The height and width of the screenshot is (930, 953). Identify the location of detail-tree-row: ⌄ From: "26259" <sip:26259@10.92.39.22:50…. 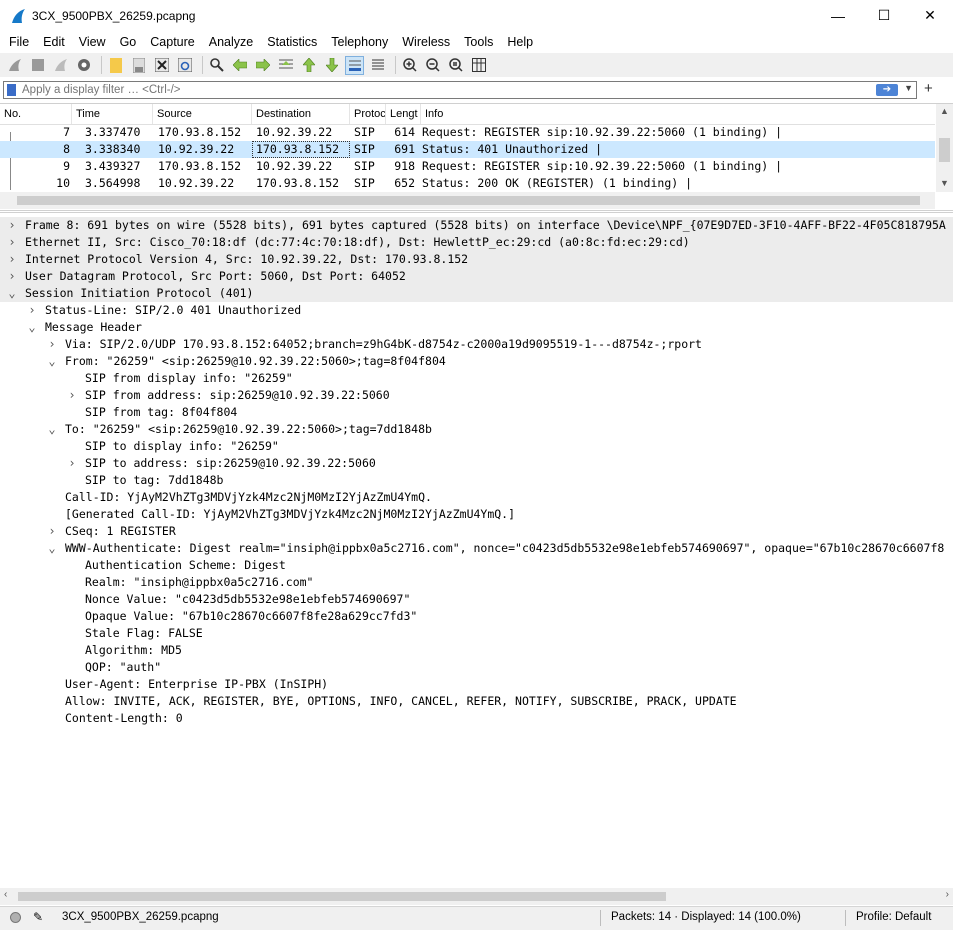
(476, 361).